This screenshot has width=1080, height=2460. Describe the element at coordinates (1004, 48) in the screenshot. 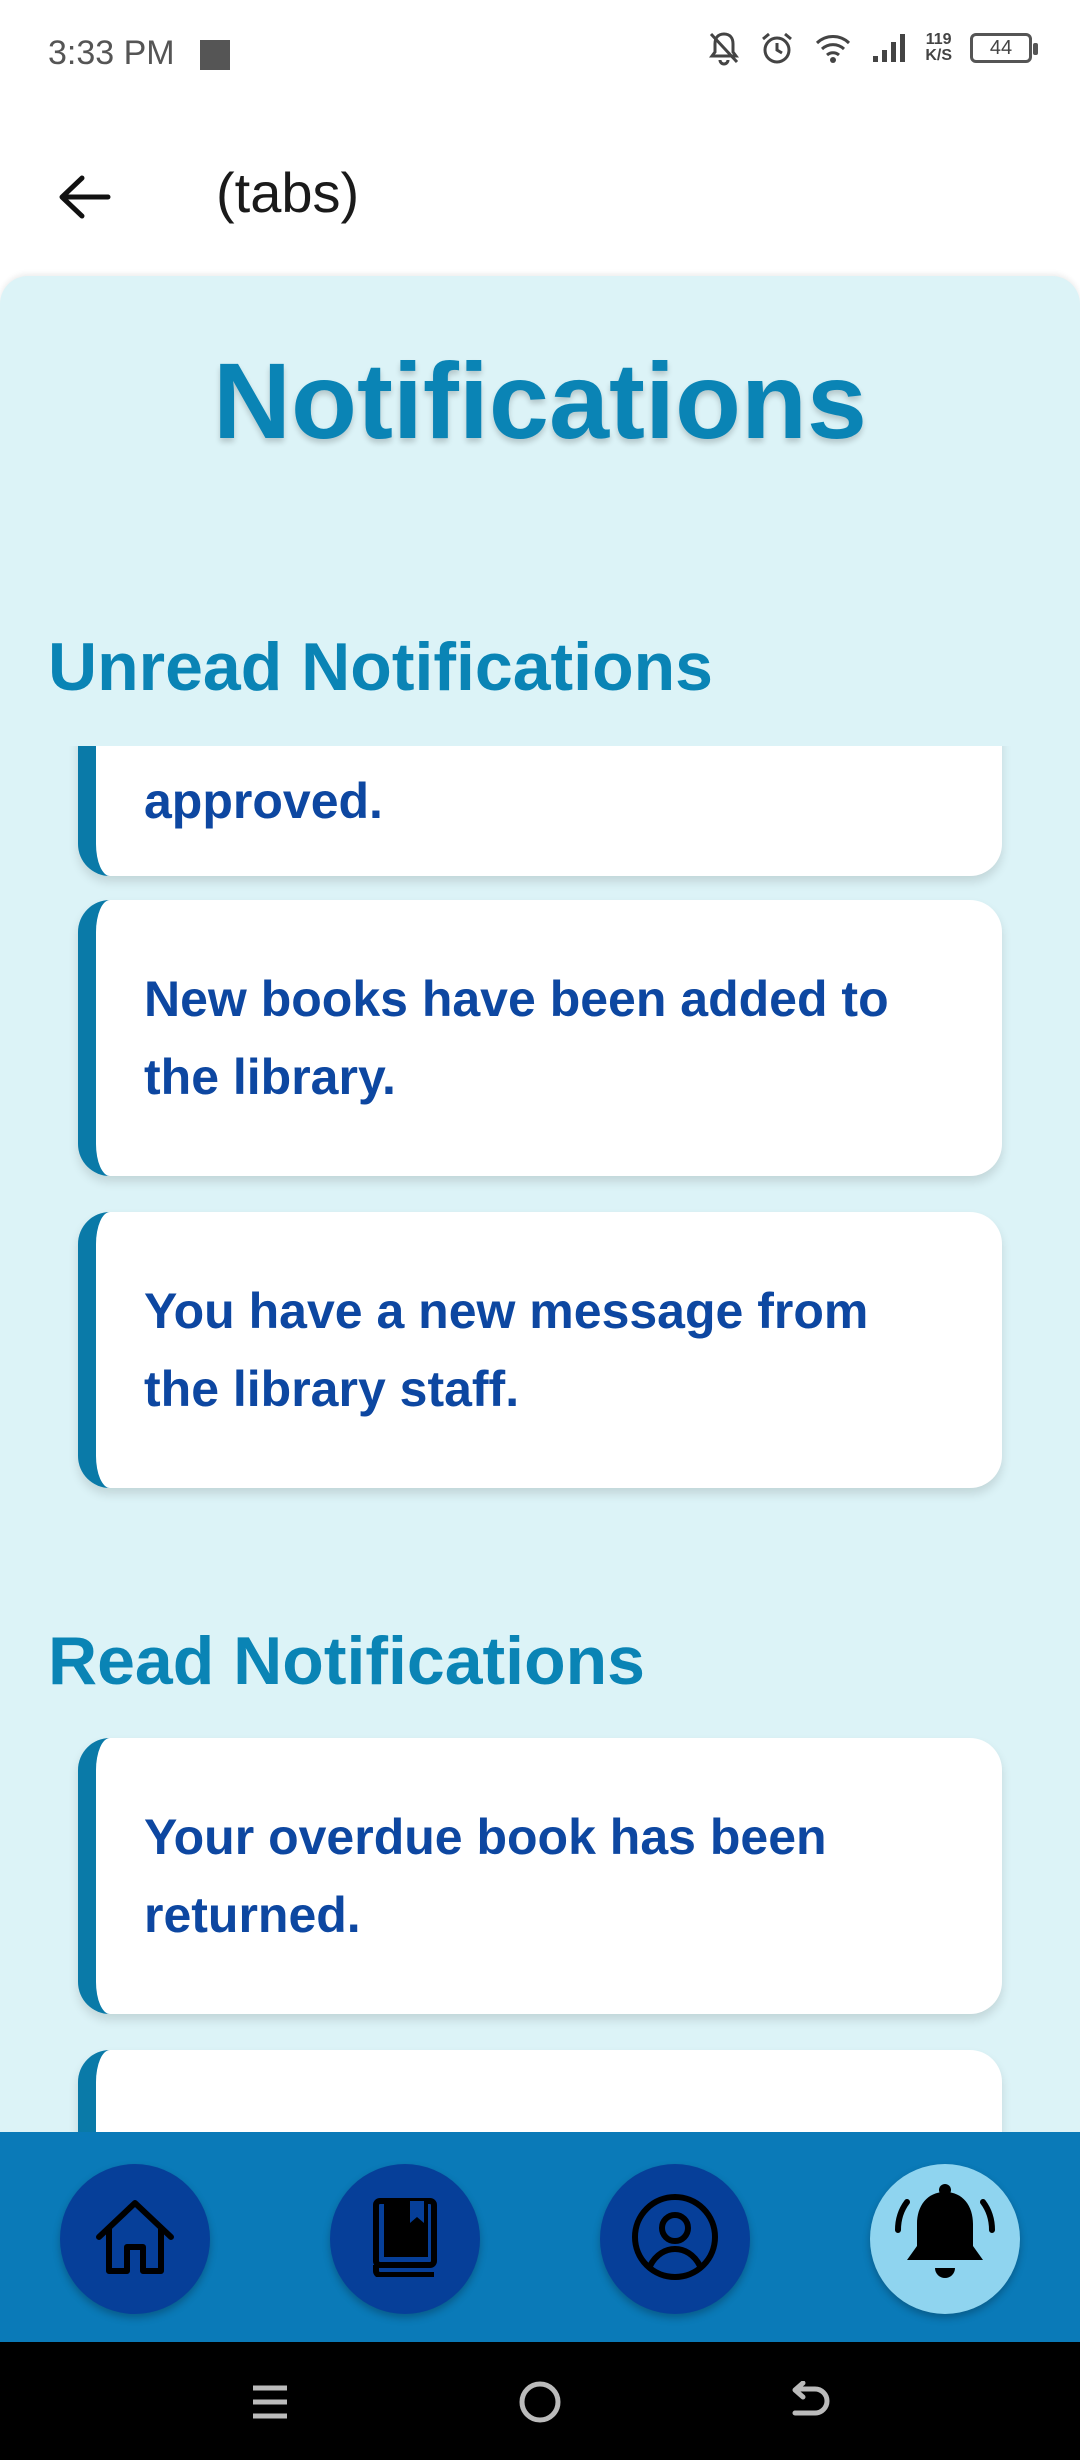

I see `battery-icon: 44` at that location.